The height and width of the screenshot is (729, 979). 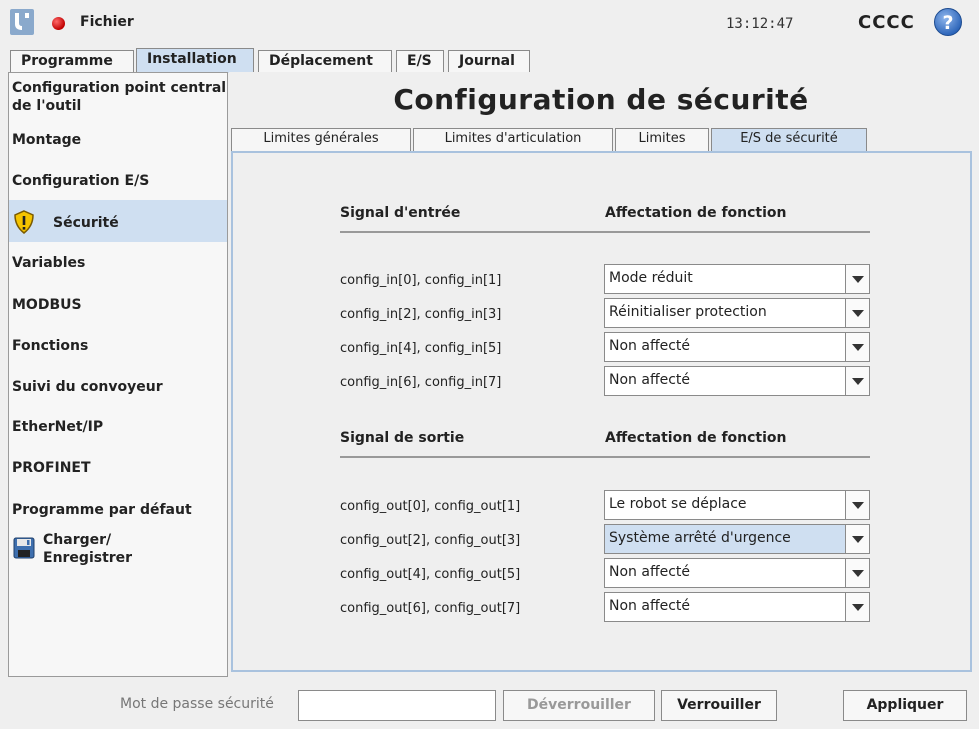 What do you see at coordinates (195, 60) in the screenshot?
I see `tab-installation: Installation` at bounding box center [195, 60].